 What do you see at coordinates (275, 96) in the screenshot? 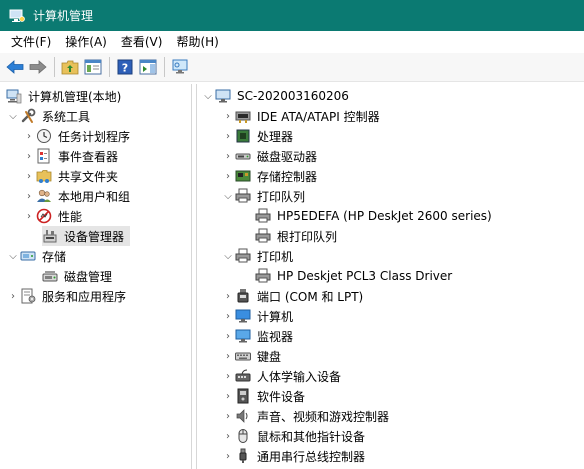
I see `device-root: ⌵ SC-202003160206` at bounding box center [275, 96].